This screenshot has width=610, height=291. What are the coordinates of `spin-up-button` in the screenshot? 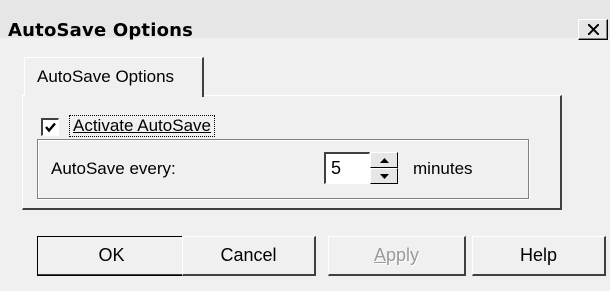 It's located at (384, 160).